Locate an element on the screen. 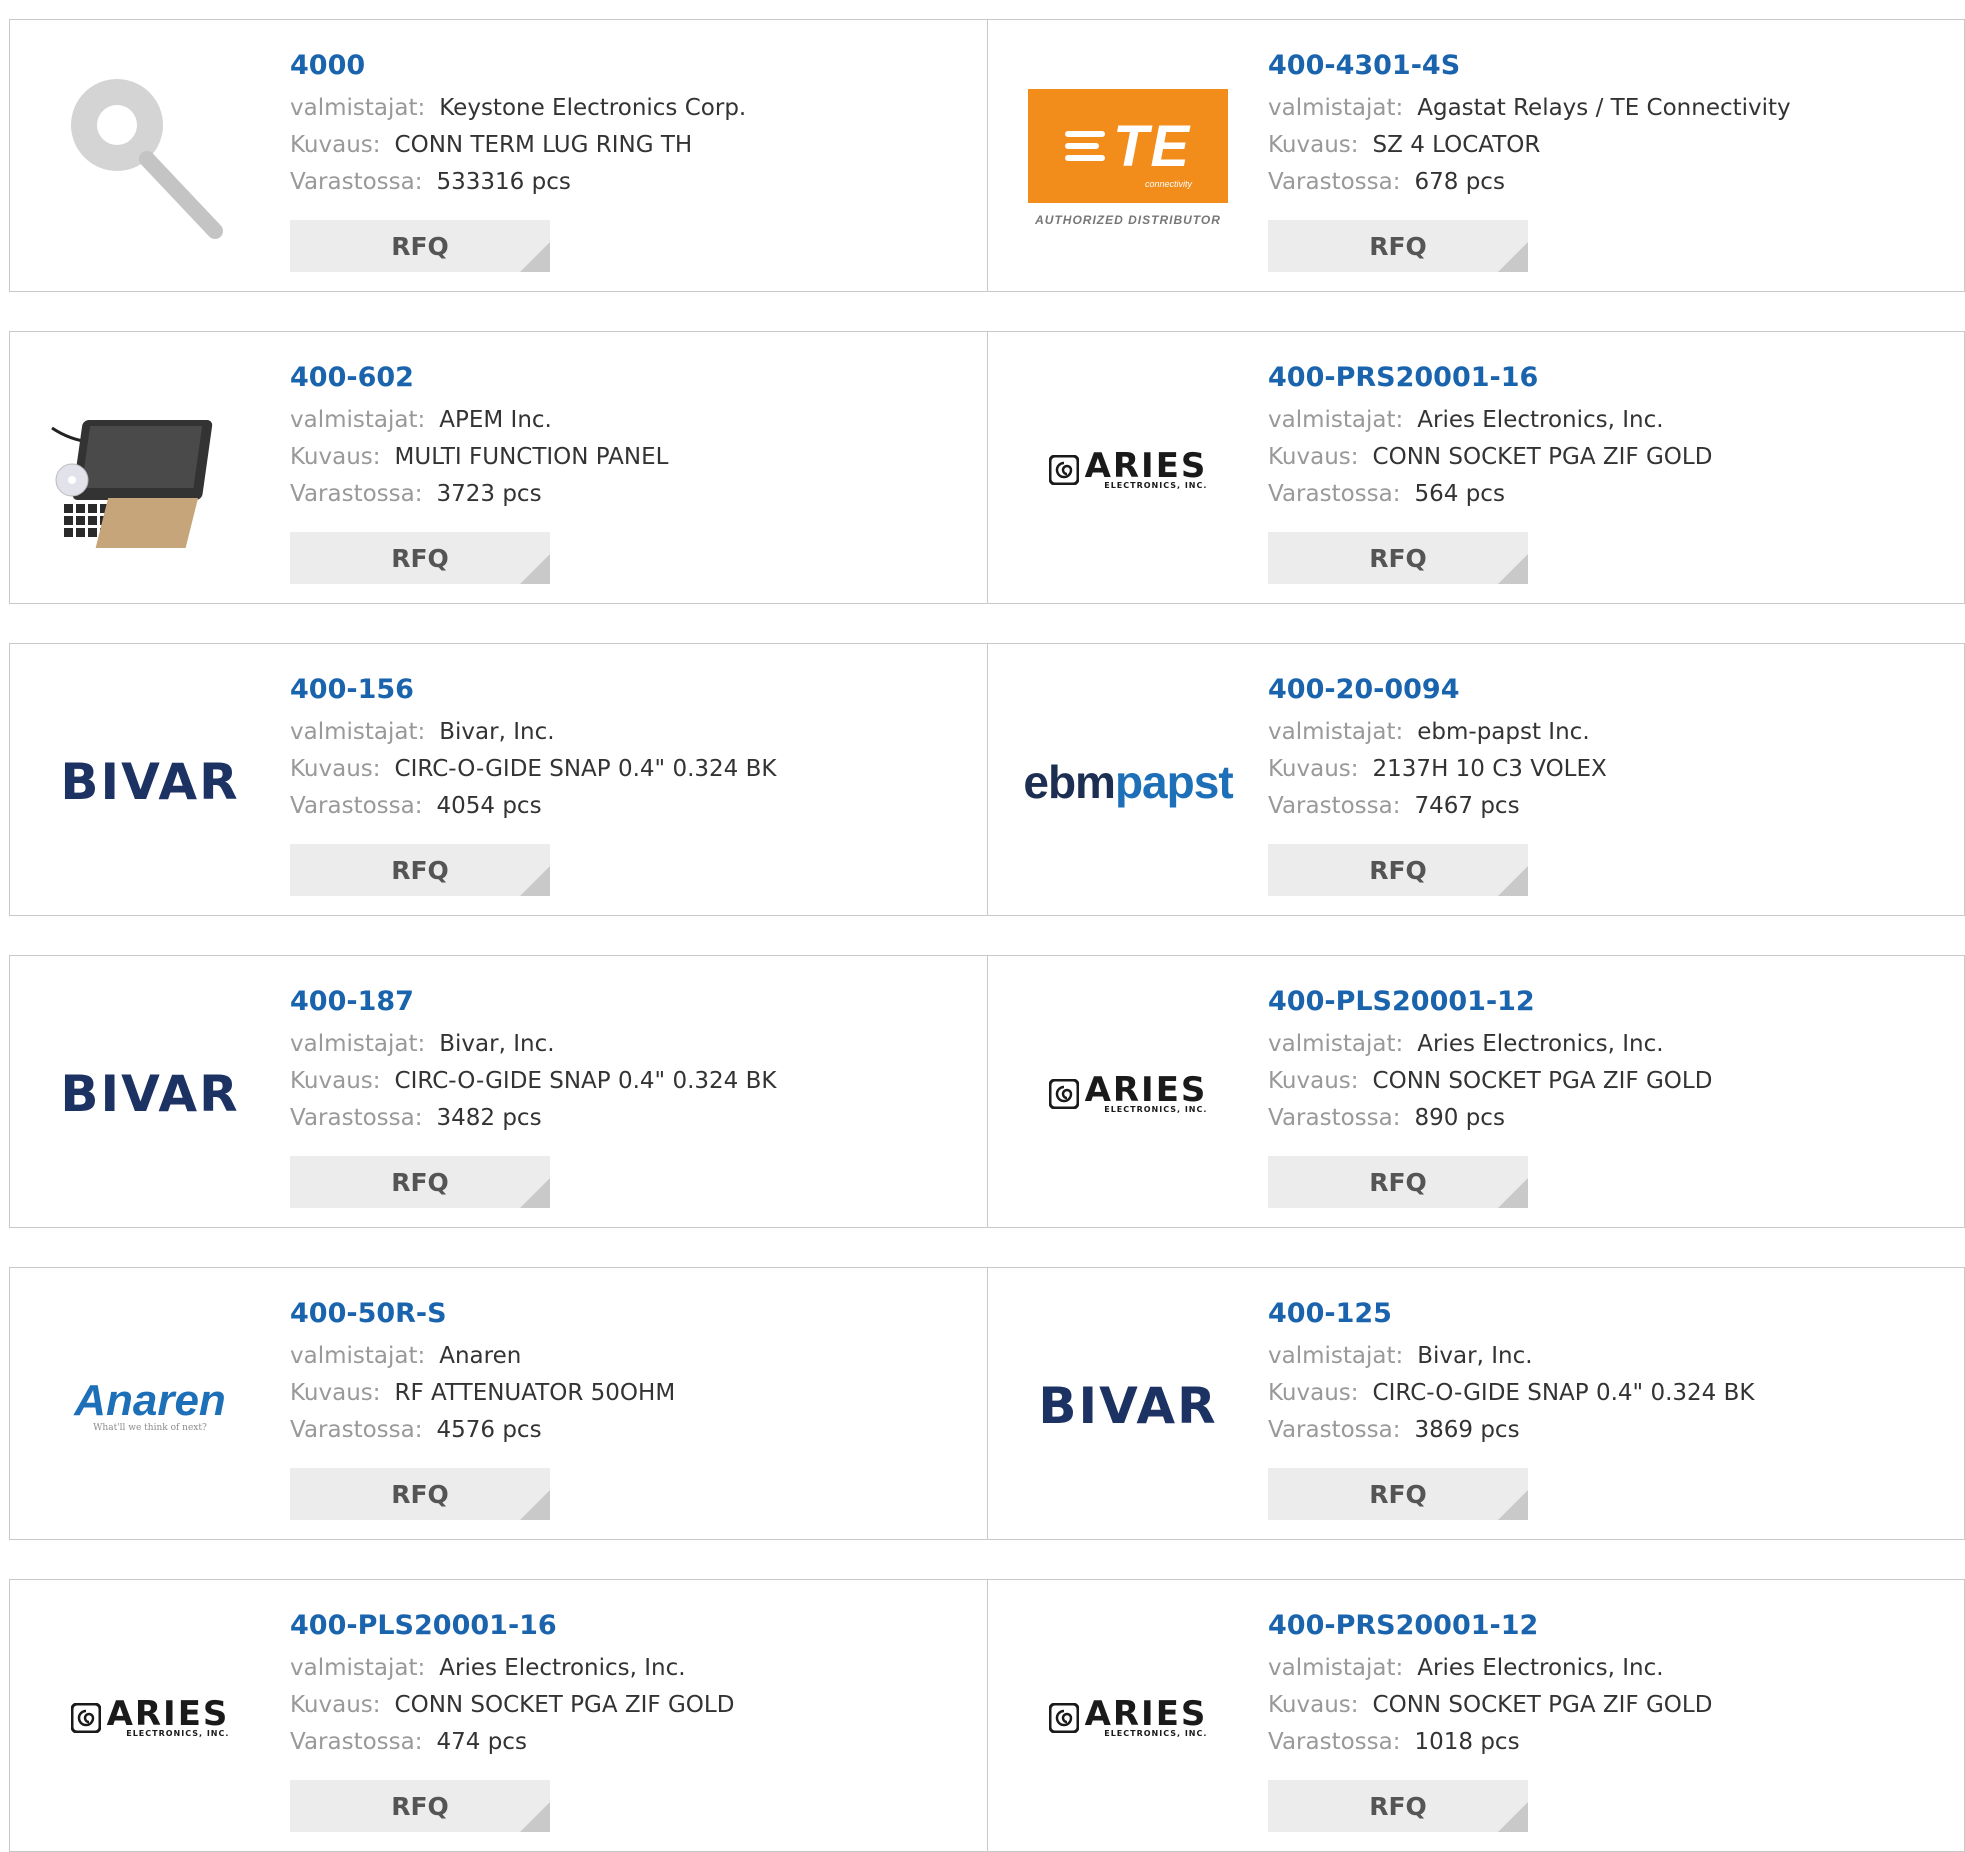 The height and width of the screenshot is (1852, 1965). part-number-link: 400-PLS20001-12 is located at coordinates (1611, 1002).